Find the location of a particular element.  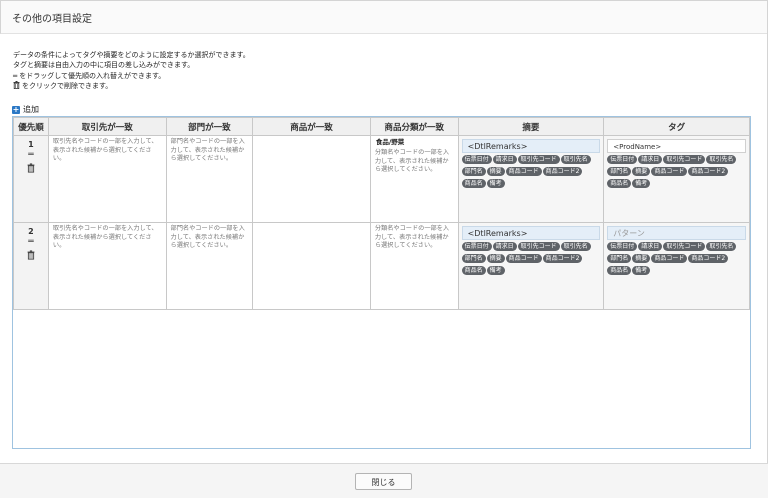

plus-square-icon: + is located at coordinates (16, 109).